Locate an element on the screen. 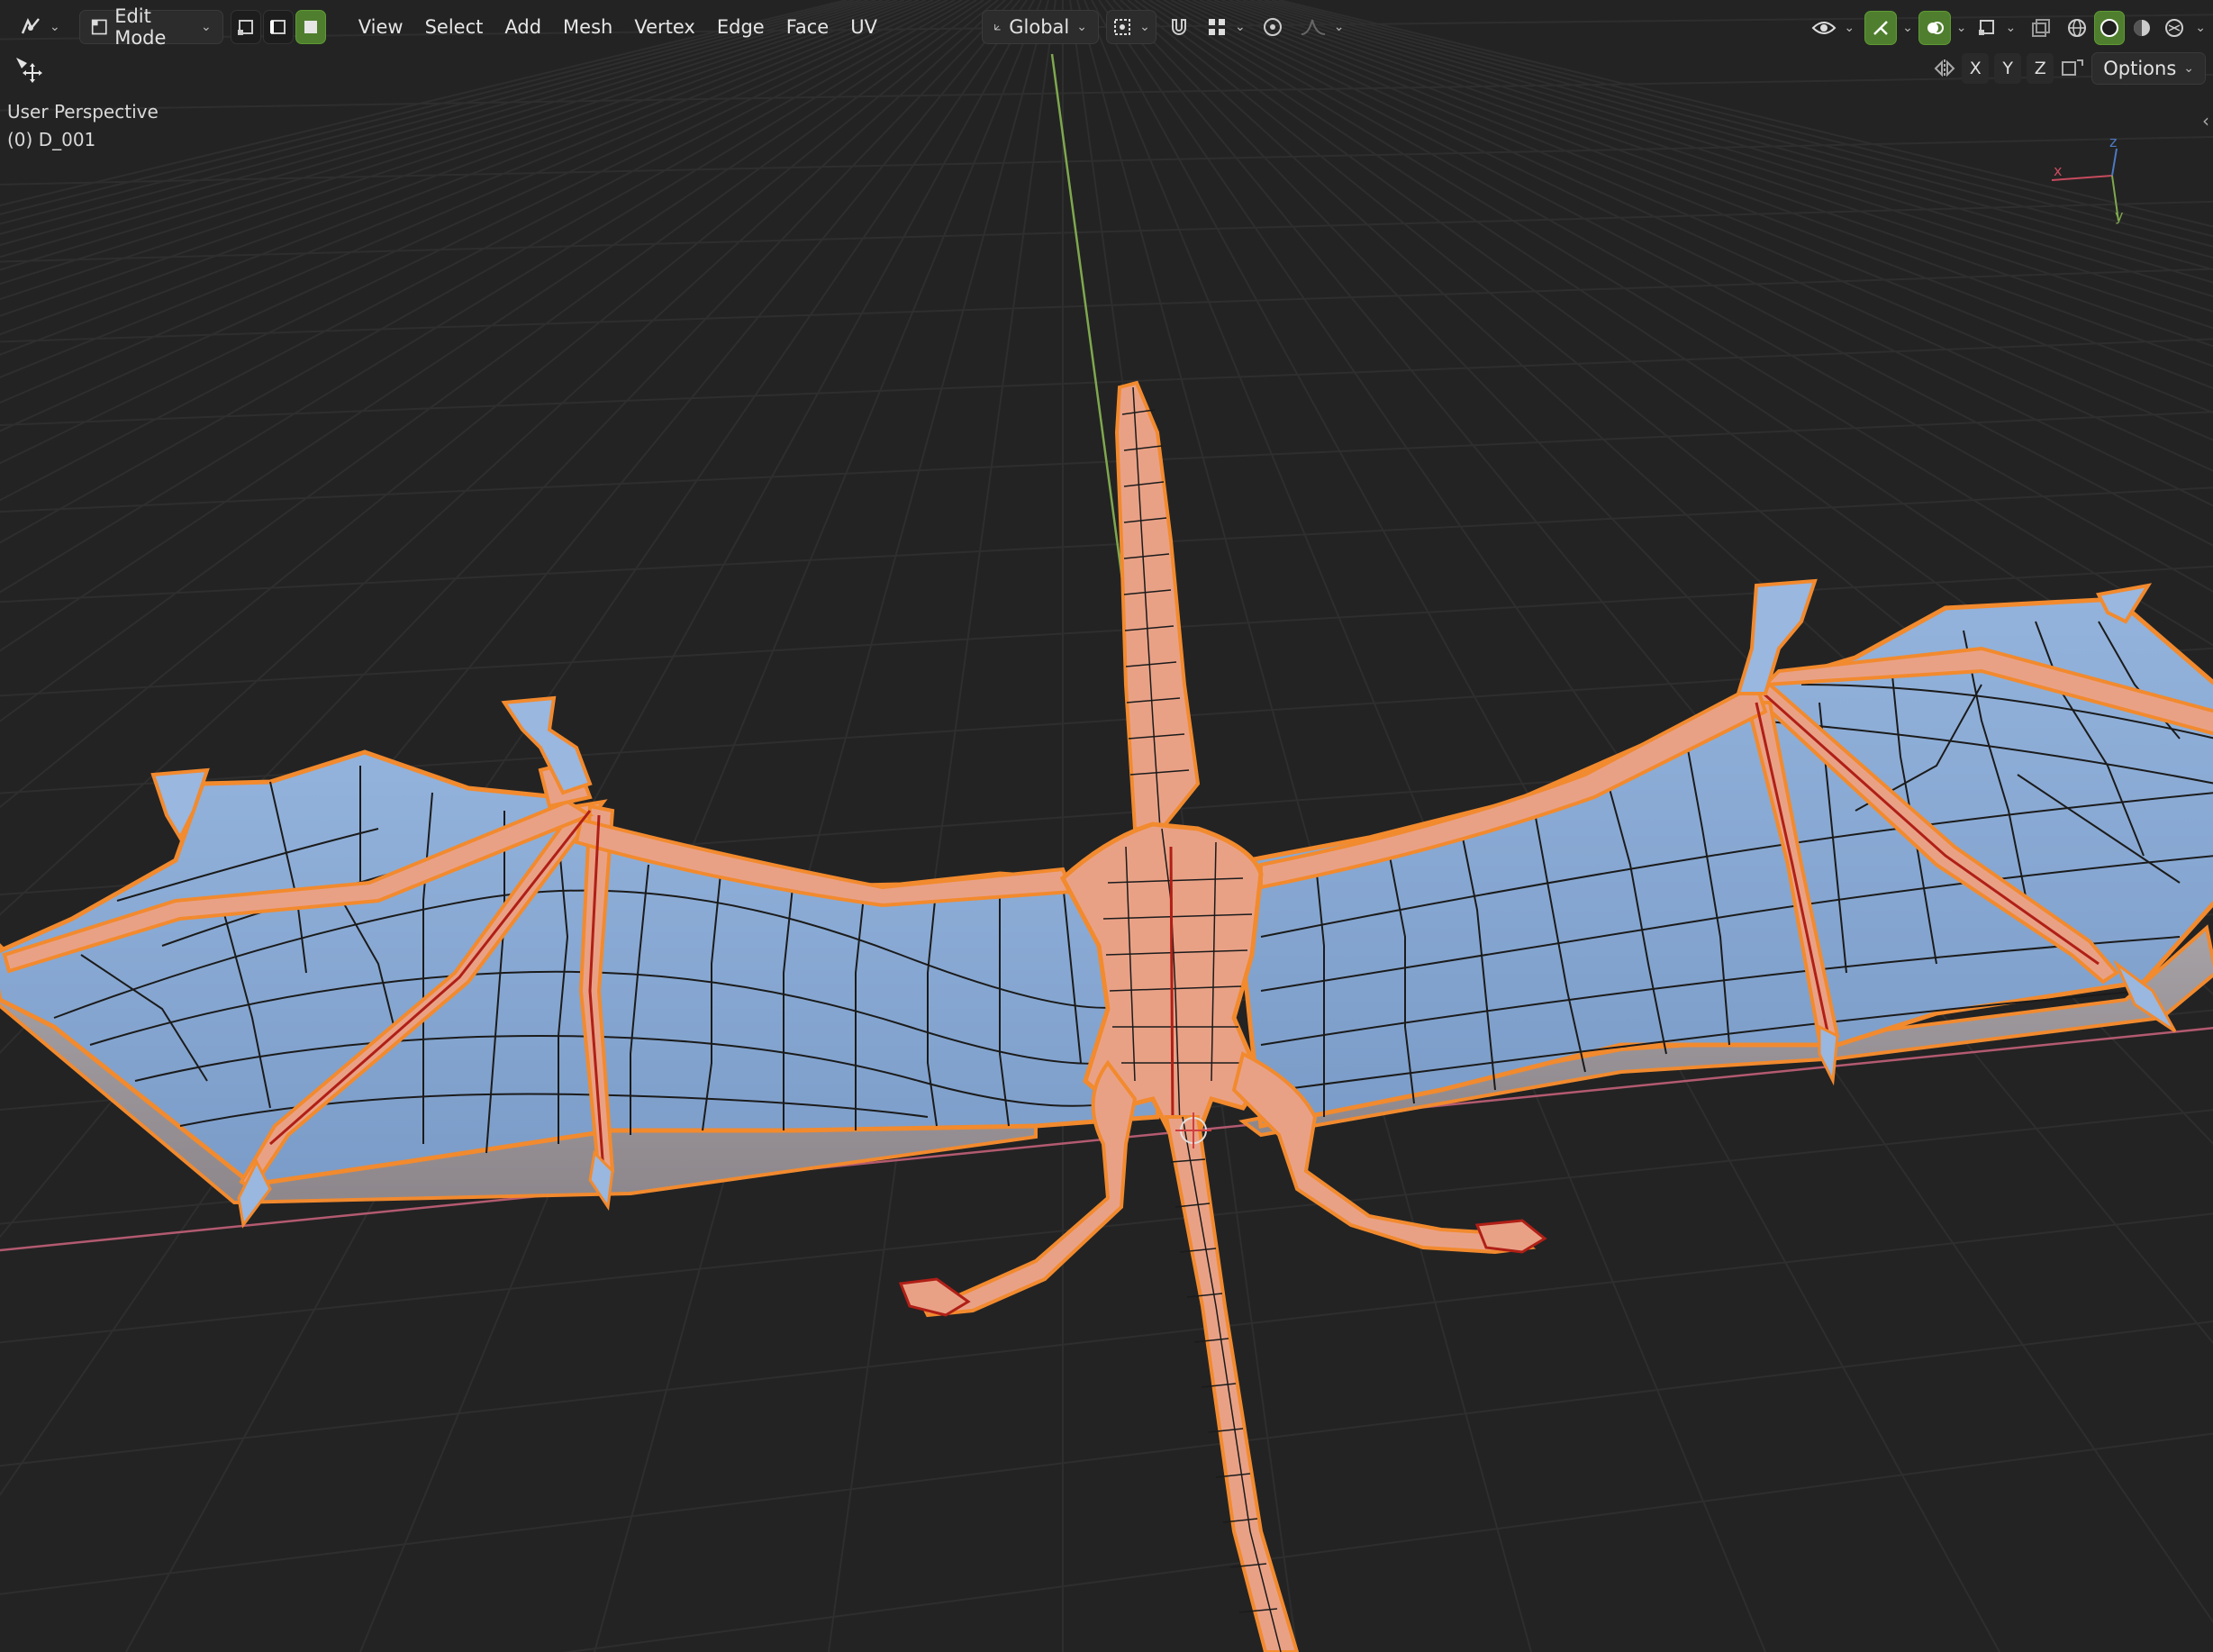 This screenshot has height=1652, width=2213. face-select-button is located at coordinates (310, 27).